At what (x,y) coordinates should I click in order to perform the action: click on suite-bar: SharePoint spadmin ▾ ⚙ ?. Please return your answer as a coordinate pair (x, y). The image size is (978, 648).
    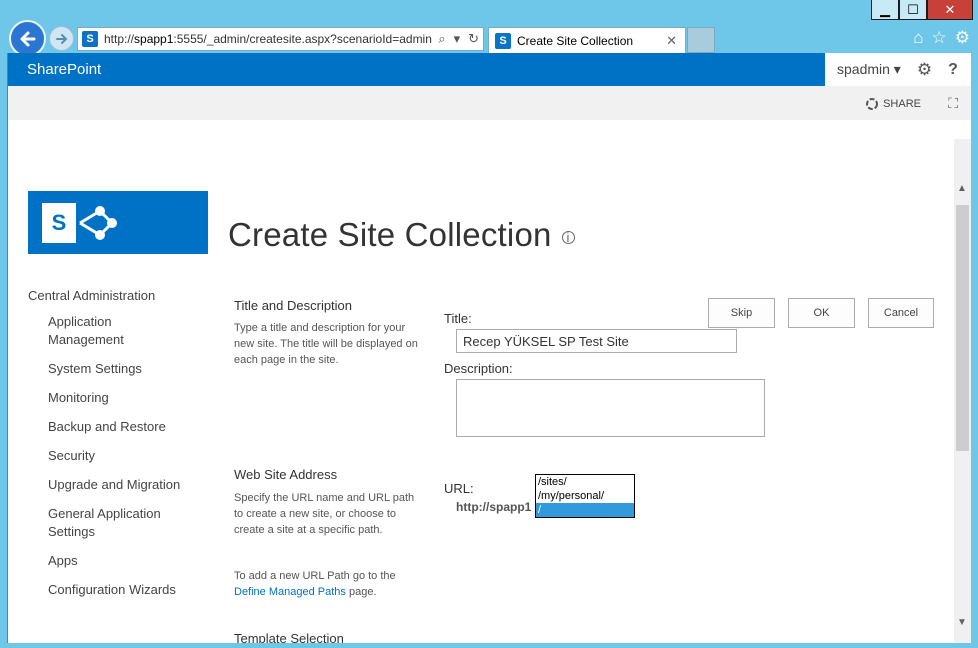
    Looking at the image, I should click on (489, 69).